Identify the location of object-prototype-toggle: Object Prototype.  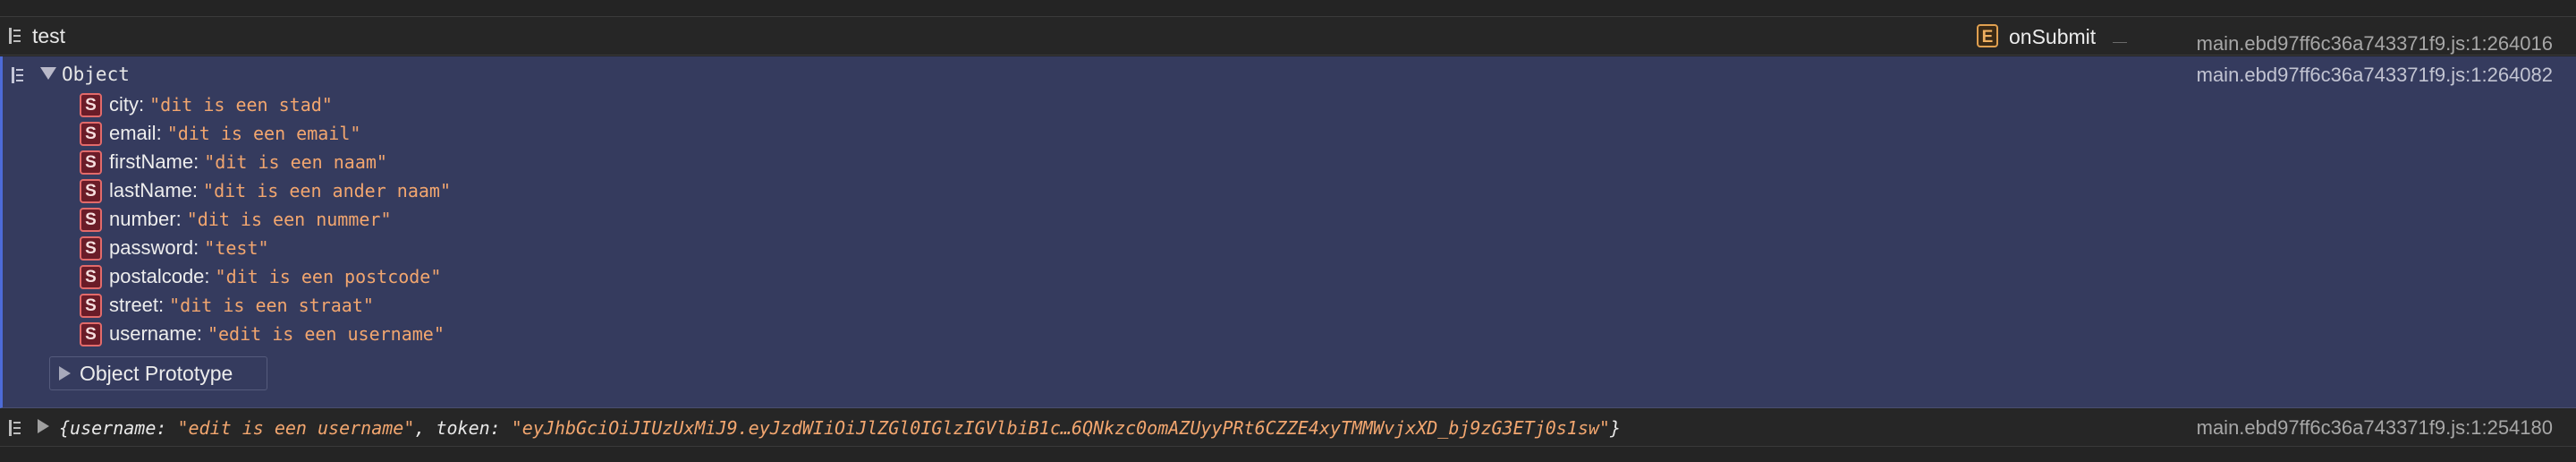
(158, 373).